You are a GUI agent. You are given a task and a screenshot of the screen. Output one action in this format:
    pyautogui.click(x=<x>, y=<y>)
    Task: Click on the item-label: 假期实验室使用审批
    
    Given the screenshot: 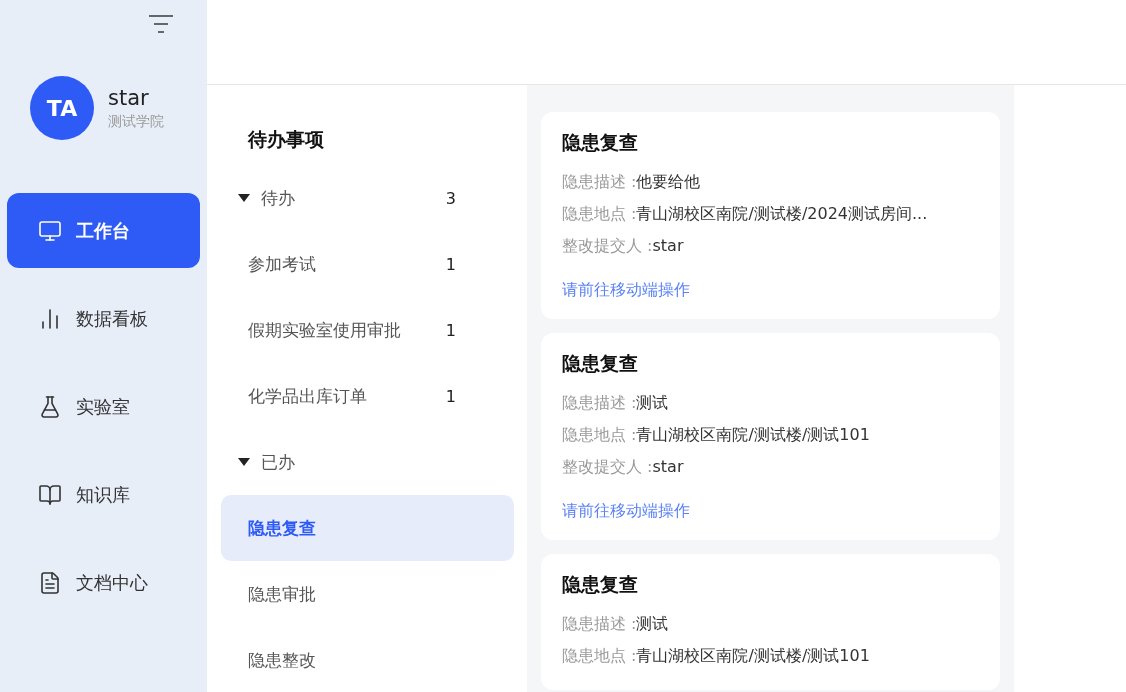 What is the action you would take?
    pyautogui.click(x=324, y=330)
    